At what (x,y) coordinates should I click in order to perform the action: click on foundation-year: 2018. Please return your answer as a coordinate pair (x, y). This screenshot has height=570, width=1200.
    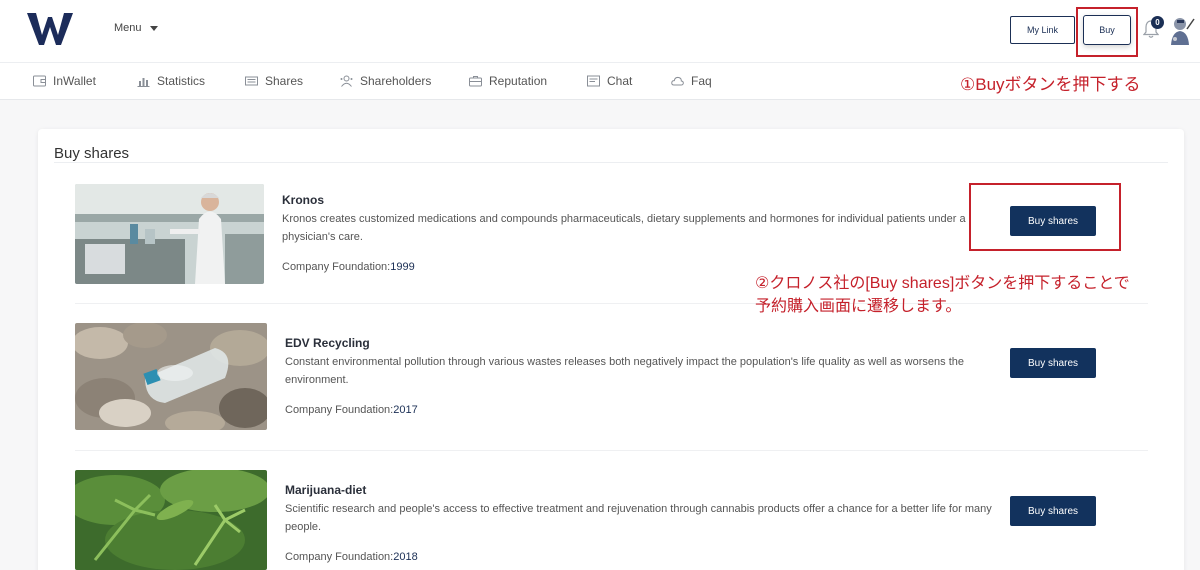
    Looking at the image, I should click on (405, 557).